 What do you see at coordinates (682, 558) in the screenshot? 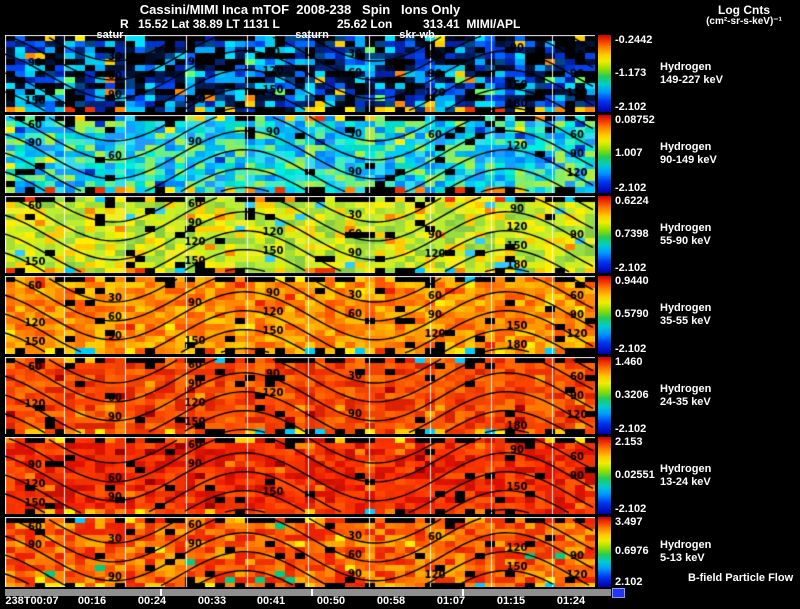
I see `channel-energy-range: 5-13 keV` at bounding box center [682, 558].